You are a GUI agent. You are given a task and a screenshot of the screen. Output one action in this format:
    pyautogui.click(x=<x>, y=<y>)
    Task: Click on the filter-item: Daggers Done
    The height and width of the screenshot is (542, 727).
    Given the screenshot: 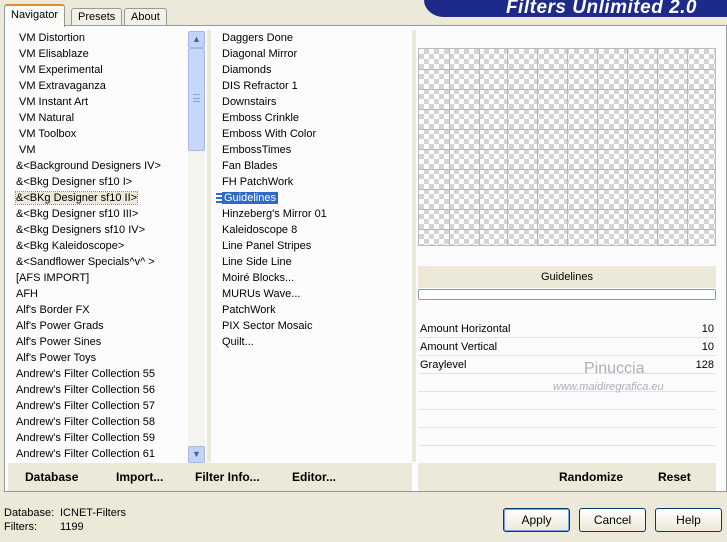 What is the action you would take?
    pyautogui.click(x=312, y=38)
    